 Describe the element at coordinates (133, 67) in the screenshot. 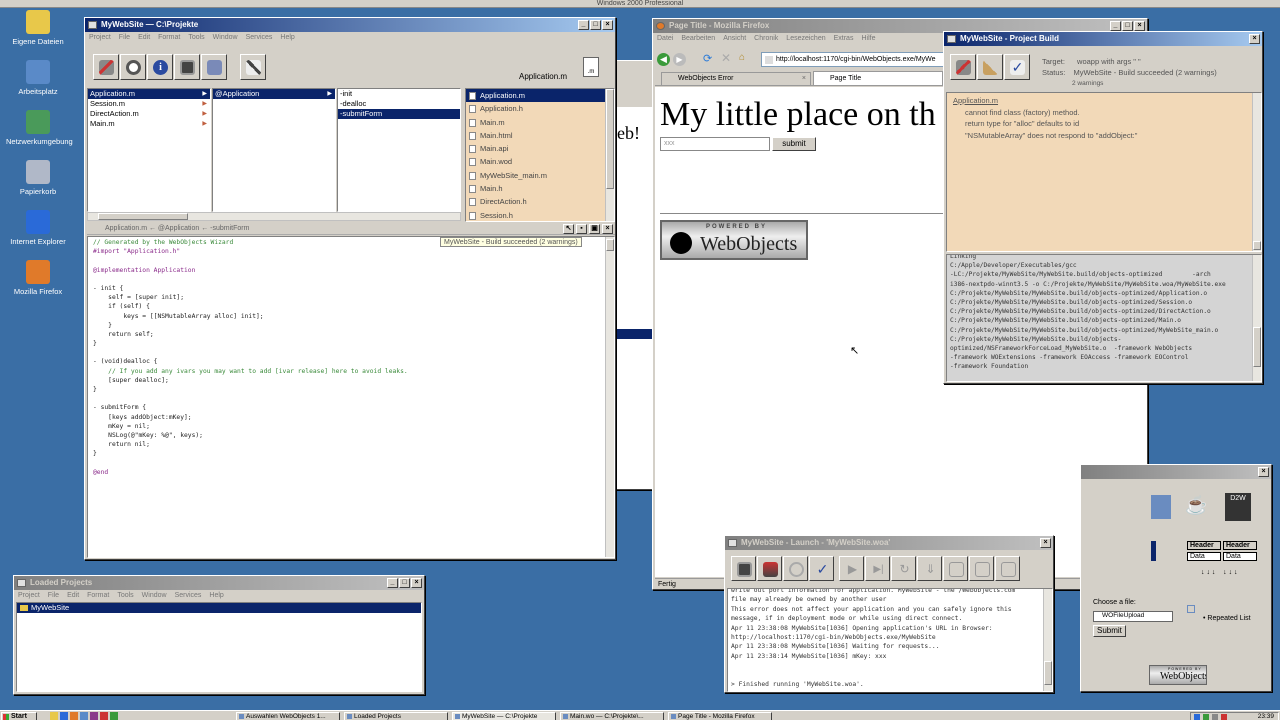

I see `find-button` at that location.